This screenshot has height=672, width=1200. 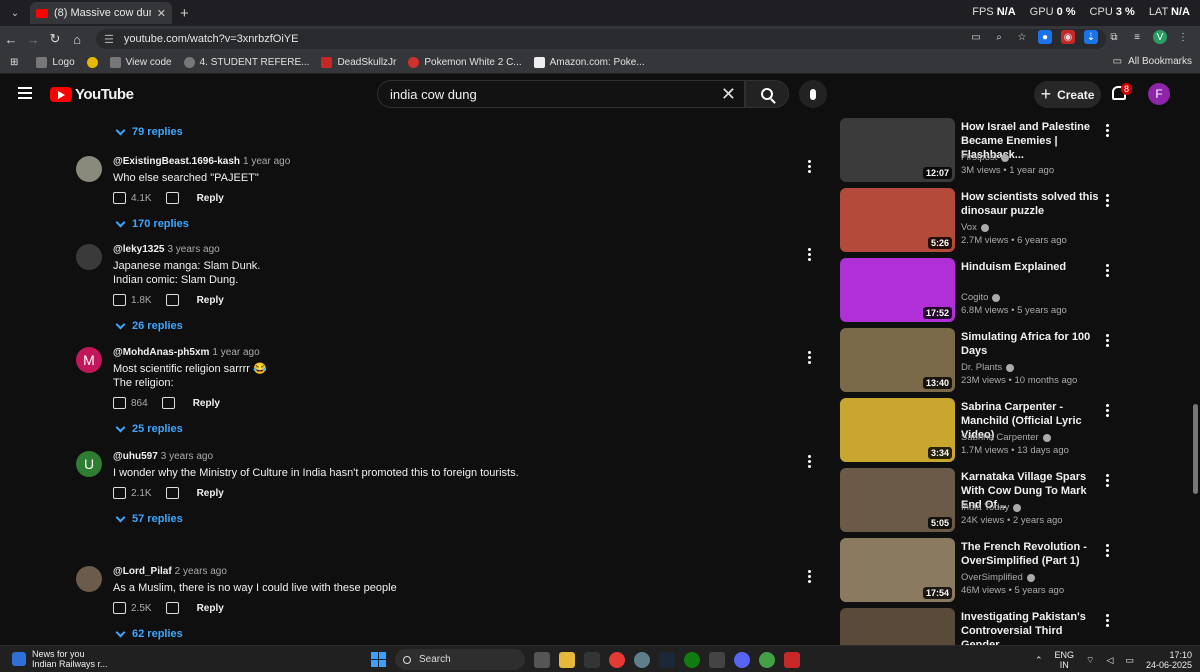 What do you see at coordinates (1022, 37) in the screenshot?
I see `bookmark-star-icon: ☆` at bounding box center [1022, 37].